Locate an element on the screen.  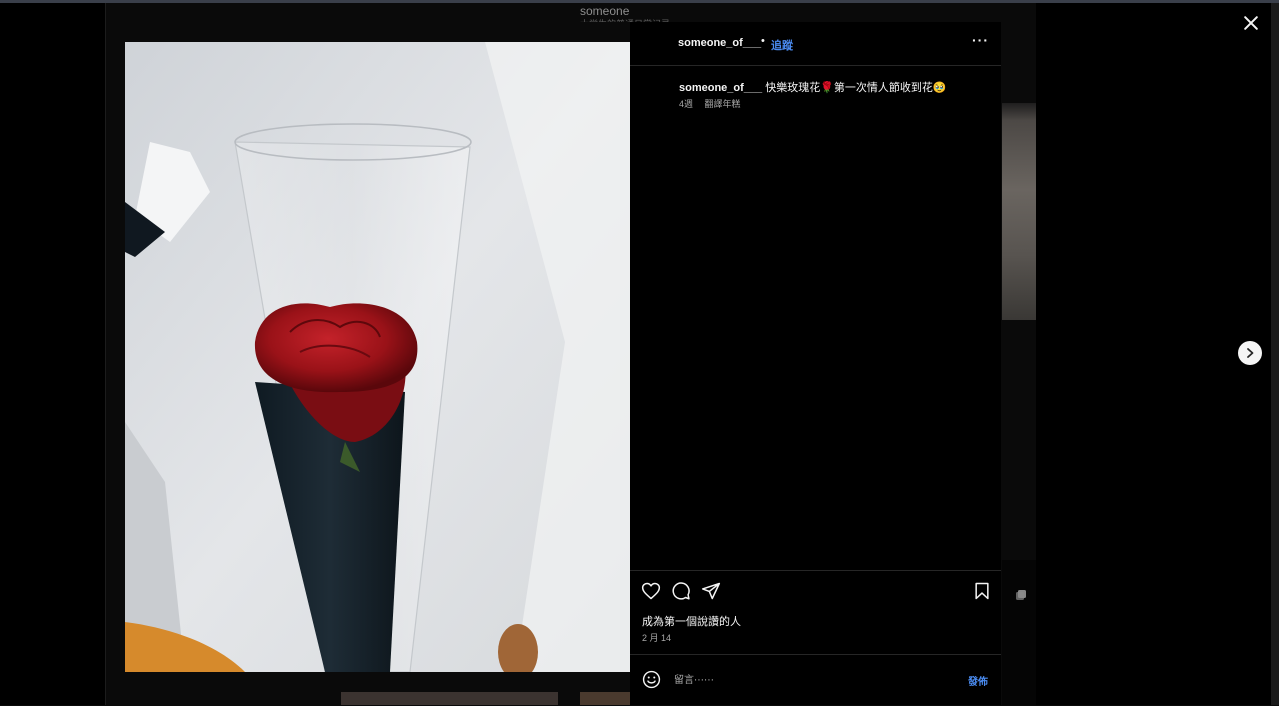
post-actions: 成為第一個說讚的人 2 月 14 is located at coordinates (815, 612).